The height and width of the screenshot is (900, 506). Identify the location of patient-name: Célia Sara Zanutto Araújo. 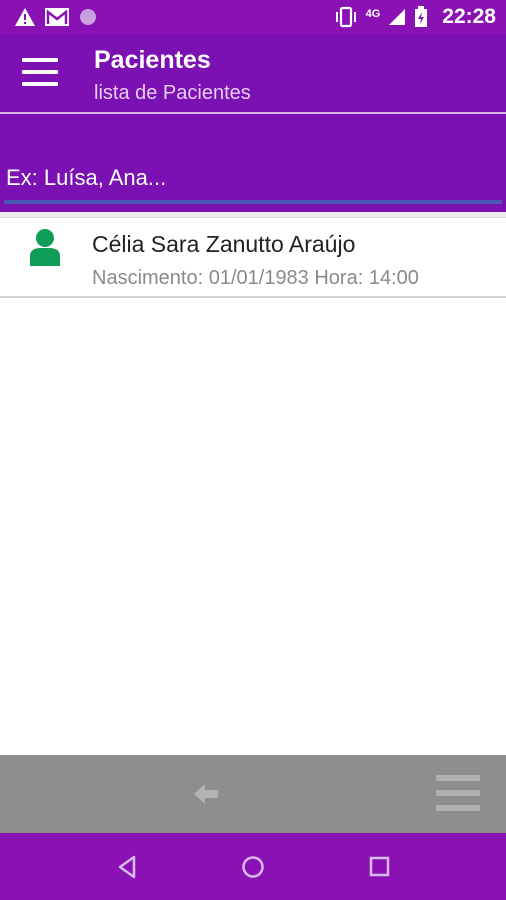
(224, 244).